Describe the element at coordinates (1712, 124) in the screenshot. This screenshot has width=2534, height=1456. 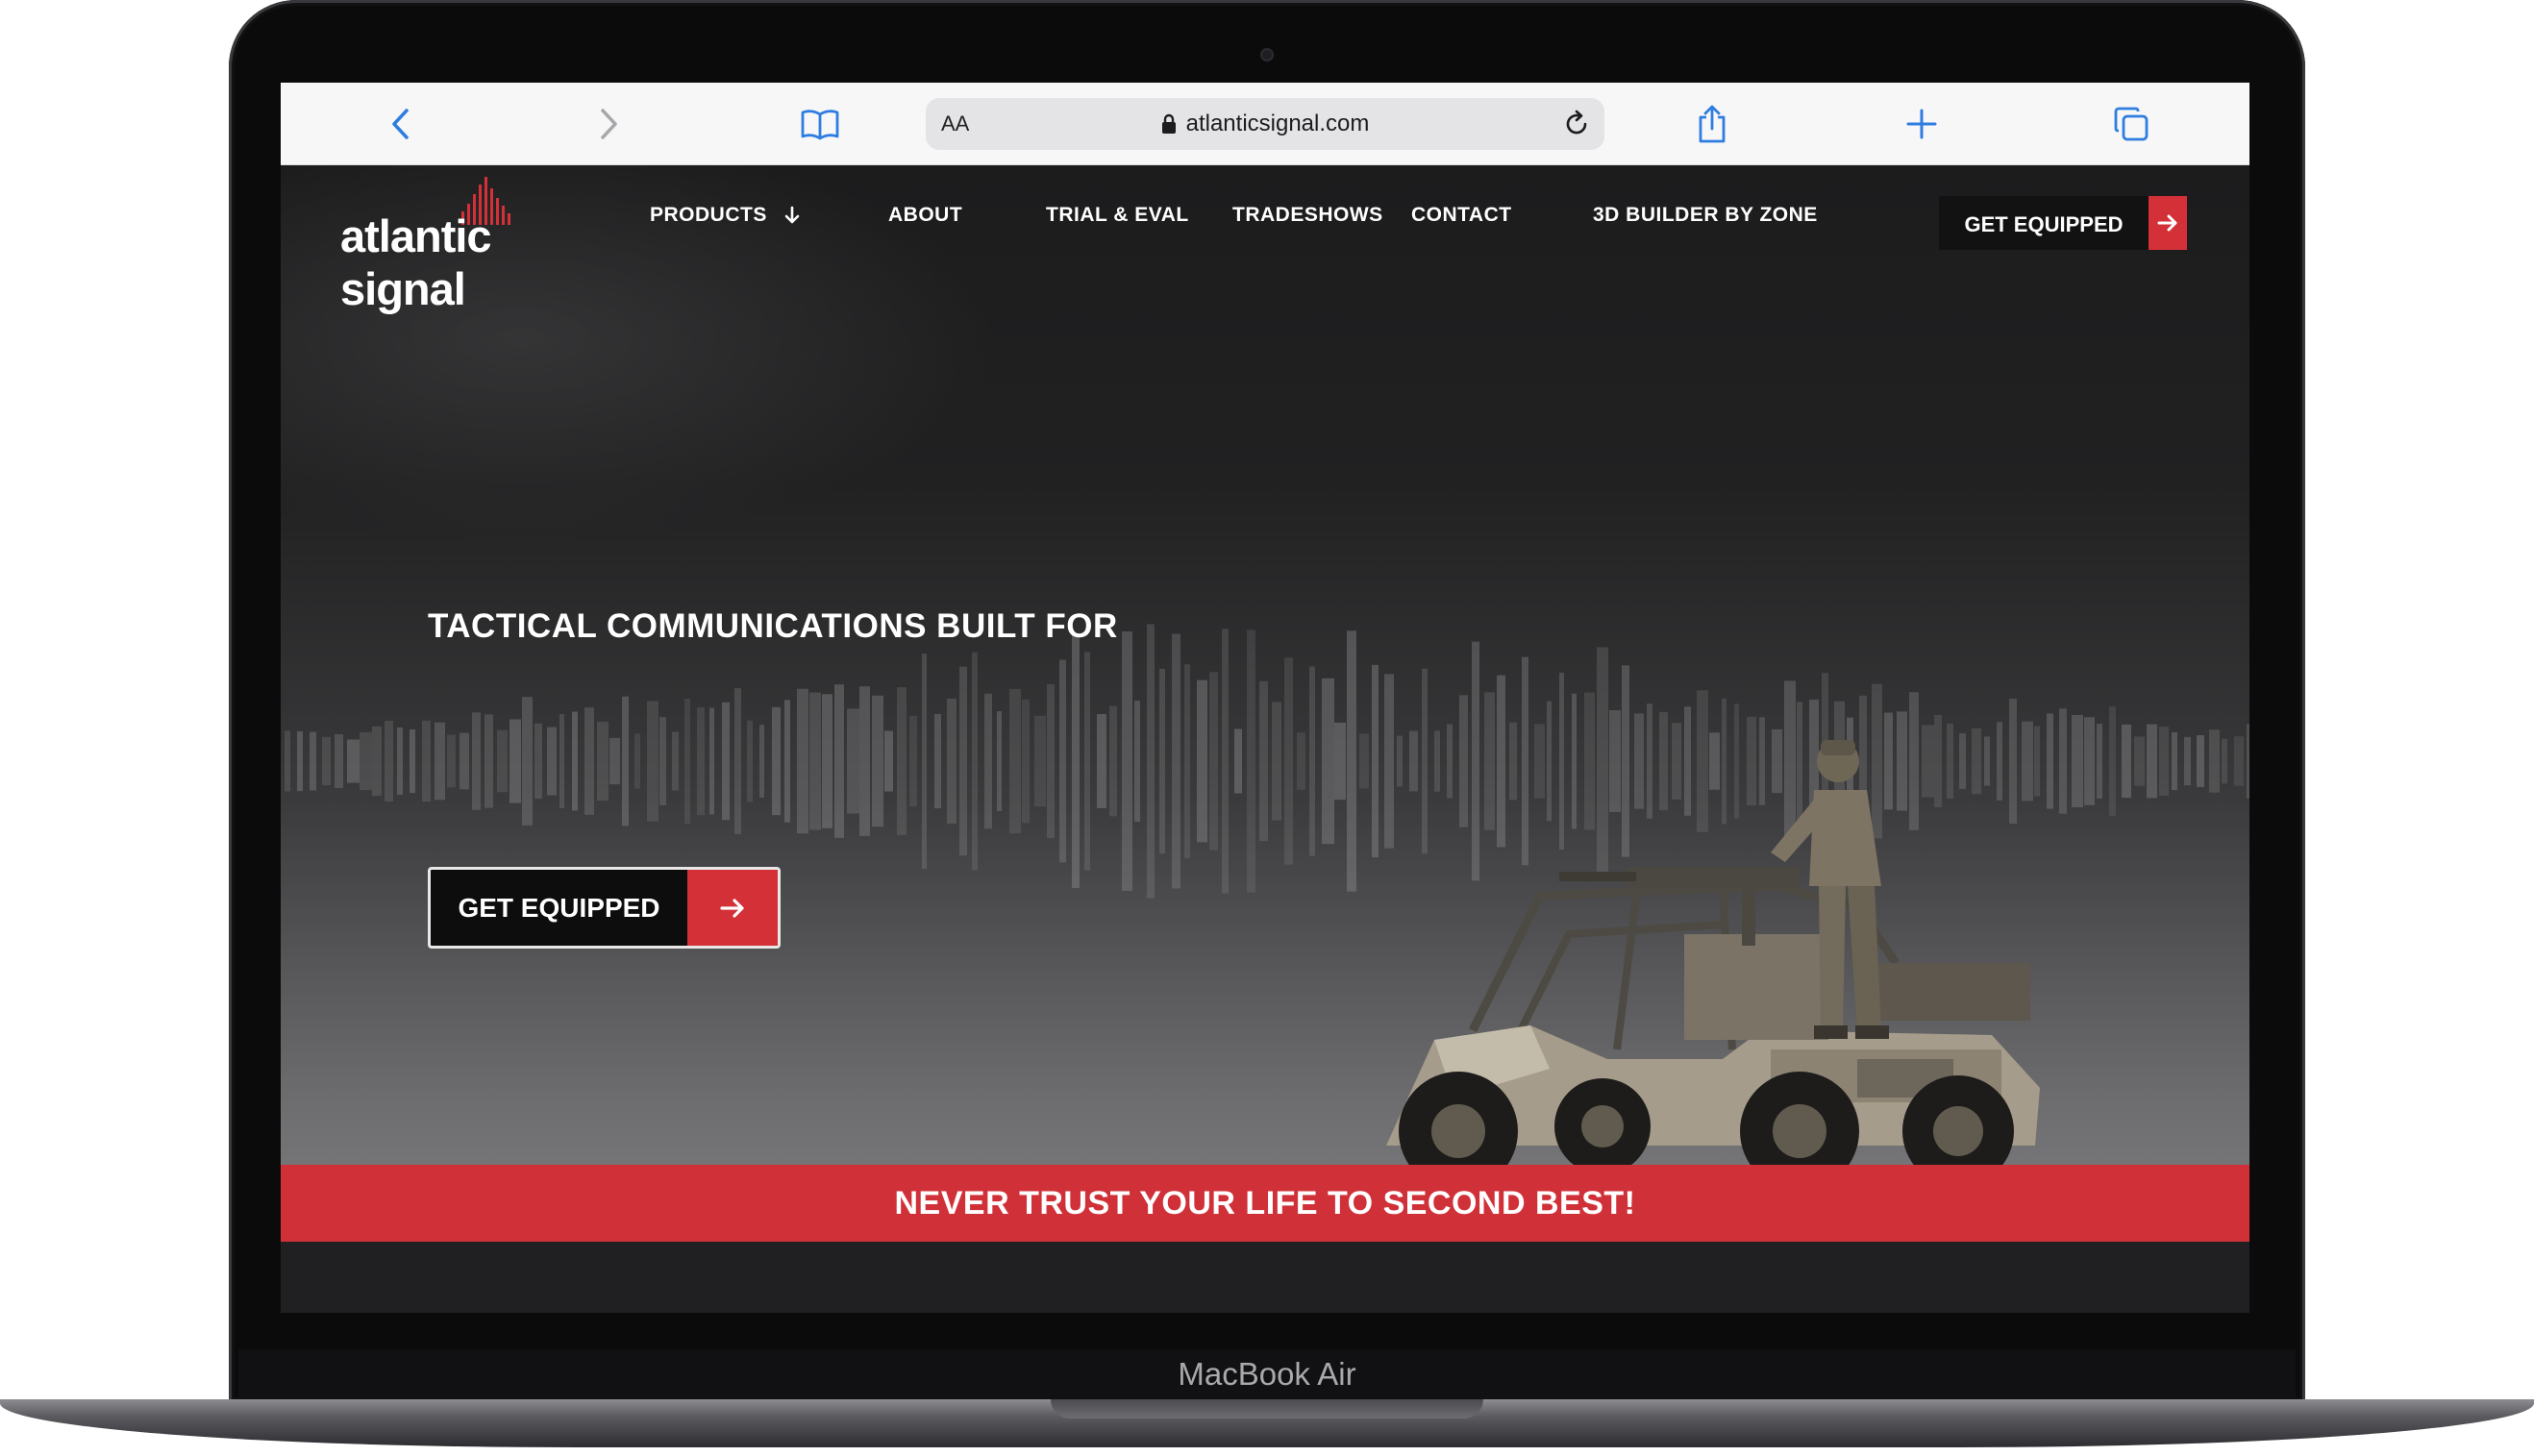
I see `share-icon` at that location.